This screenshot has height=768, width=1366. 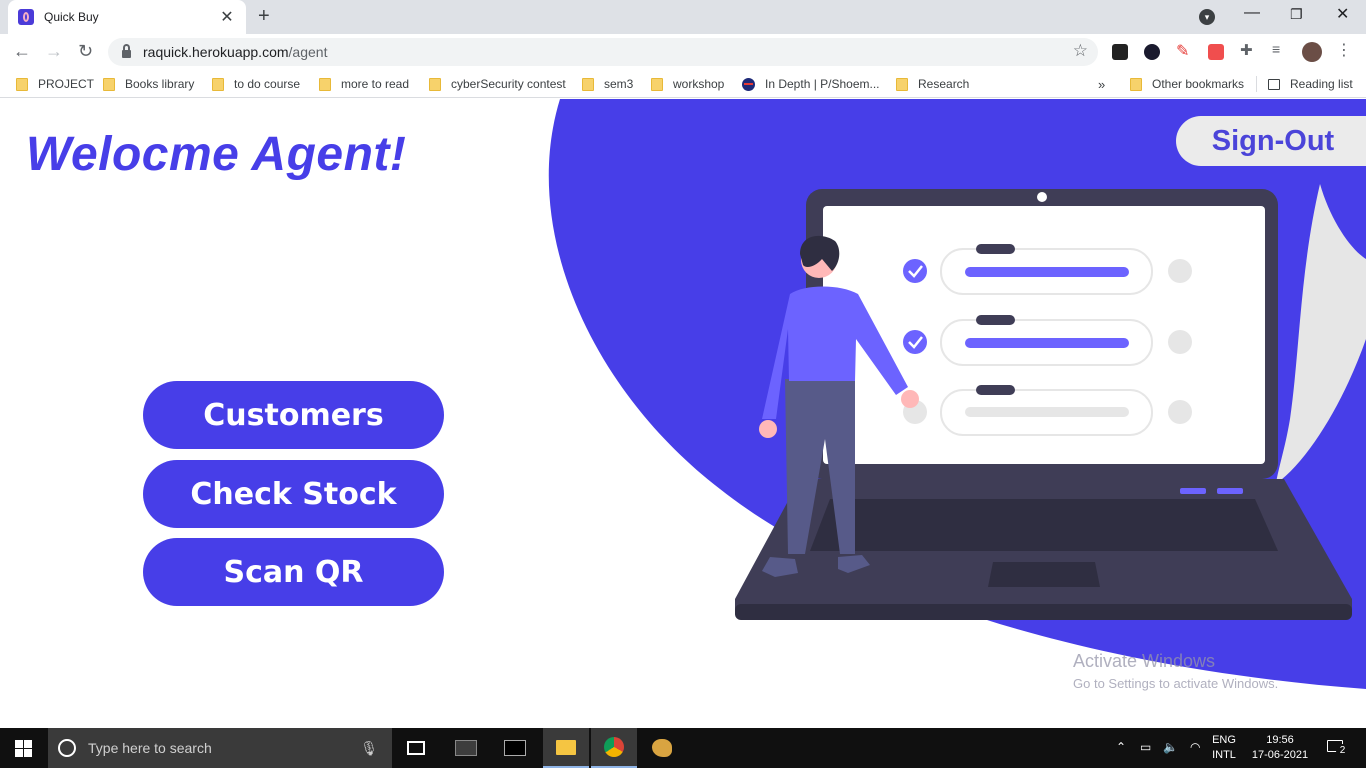 I want to click on new-tab-icon: +, so click(x=264, y=16).